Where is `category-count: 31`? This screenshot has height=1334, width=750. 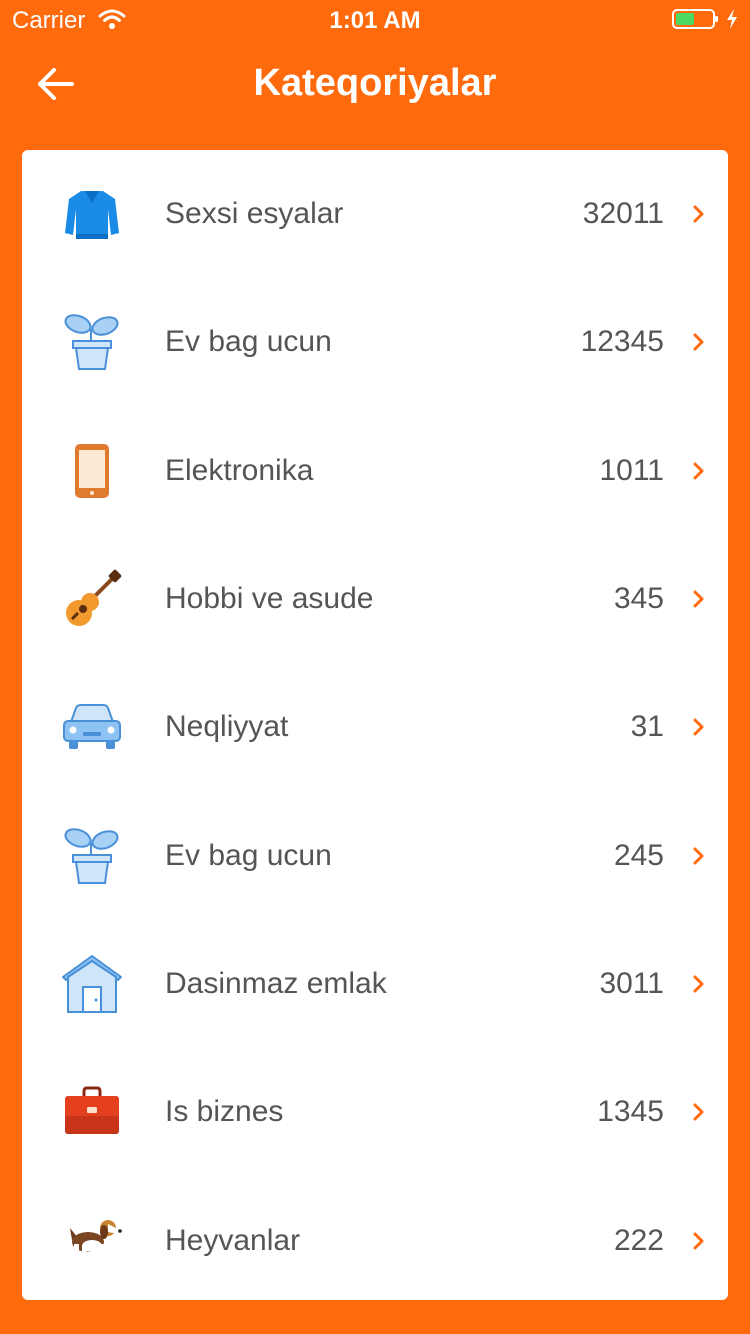
category-count: 31 is located at coordinates (647, 727).